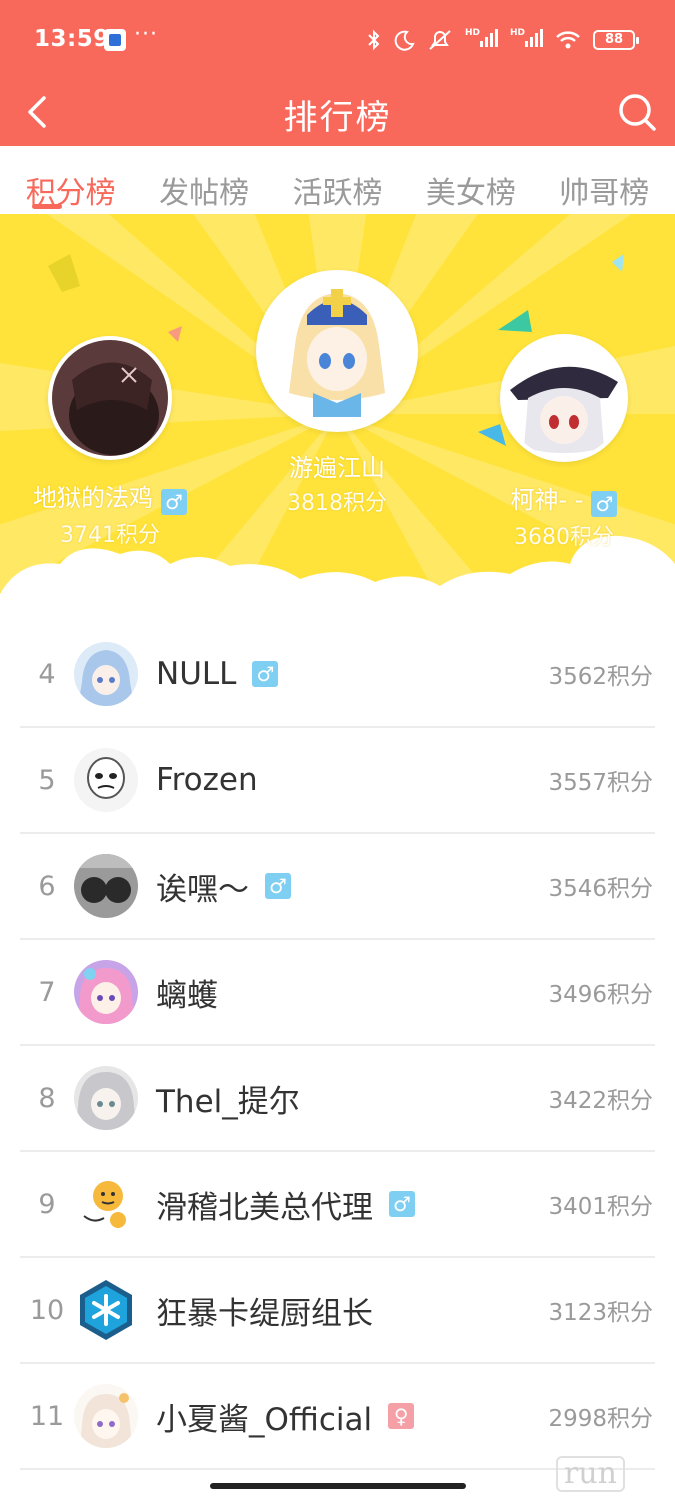 This screenshot has height=1500, width=675. I want to click on search-icon, so click(637, 112).